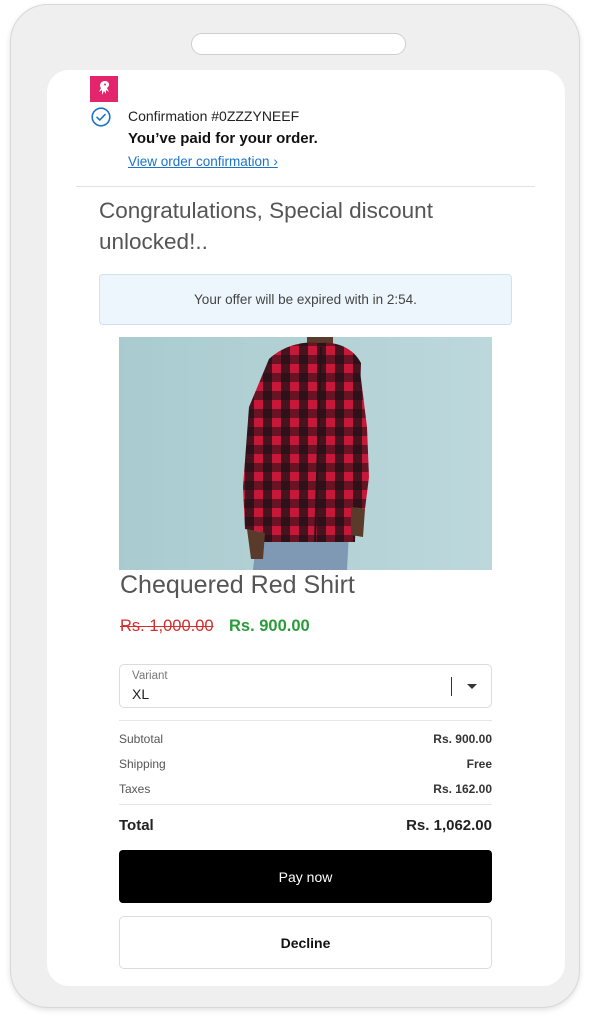  What do you see at coordinates (305, 686) in the screenshot?
I see `variant-select: Variant XL` at bounding box center [305, 686].